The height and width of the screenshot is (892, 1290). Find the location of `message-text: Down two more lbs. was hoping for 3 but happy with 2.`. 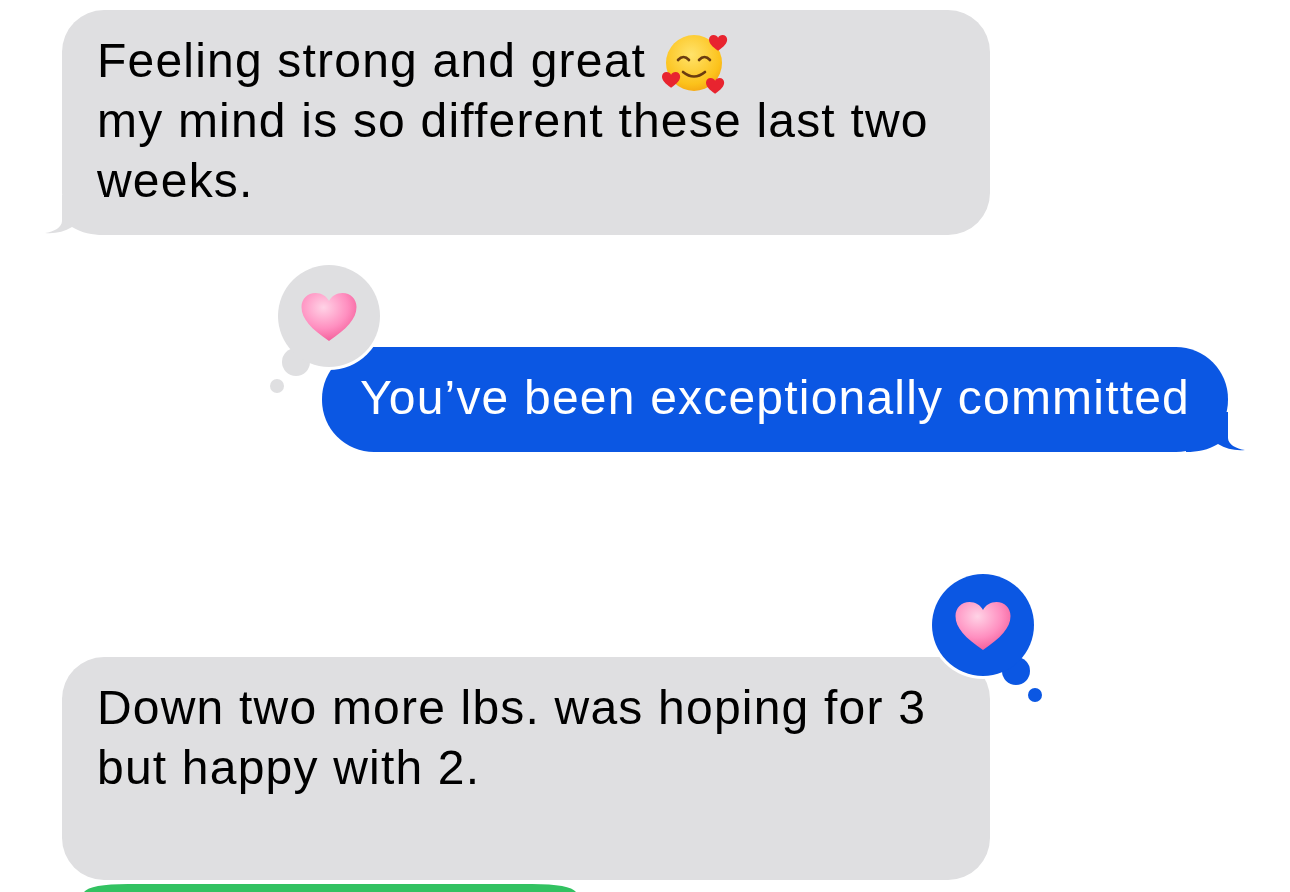

message-text: Down two more lbs. was hoping for 3 but happy with 2. is located at coordinates (512, 738).